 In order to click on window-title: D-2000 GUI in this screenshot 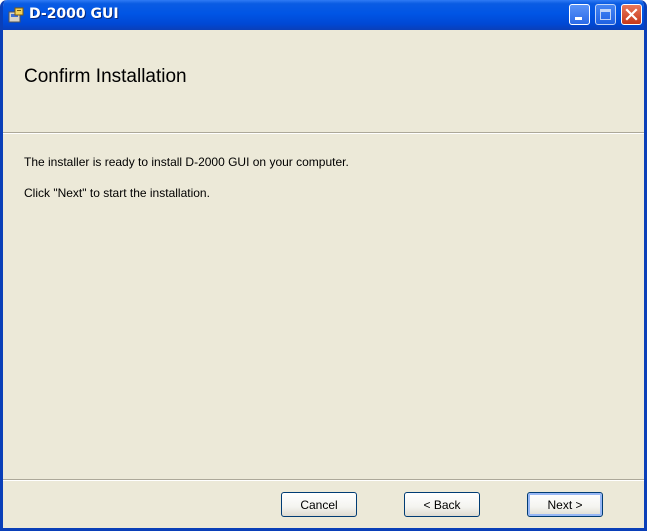, I will do `click(74, 14)`.